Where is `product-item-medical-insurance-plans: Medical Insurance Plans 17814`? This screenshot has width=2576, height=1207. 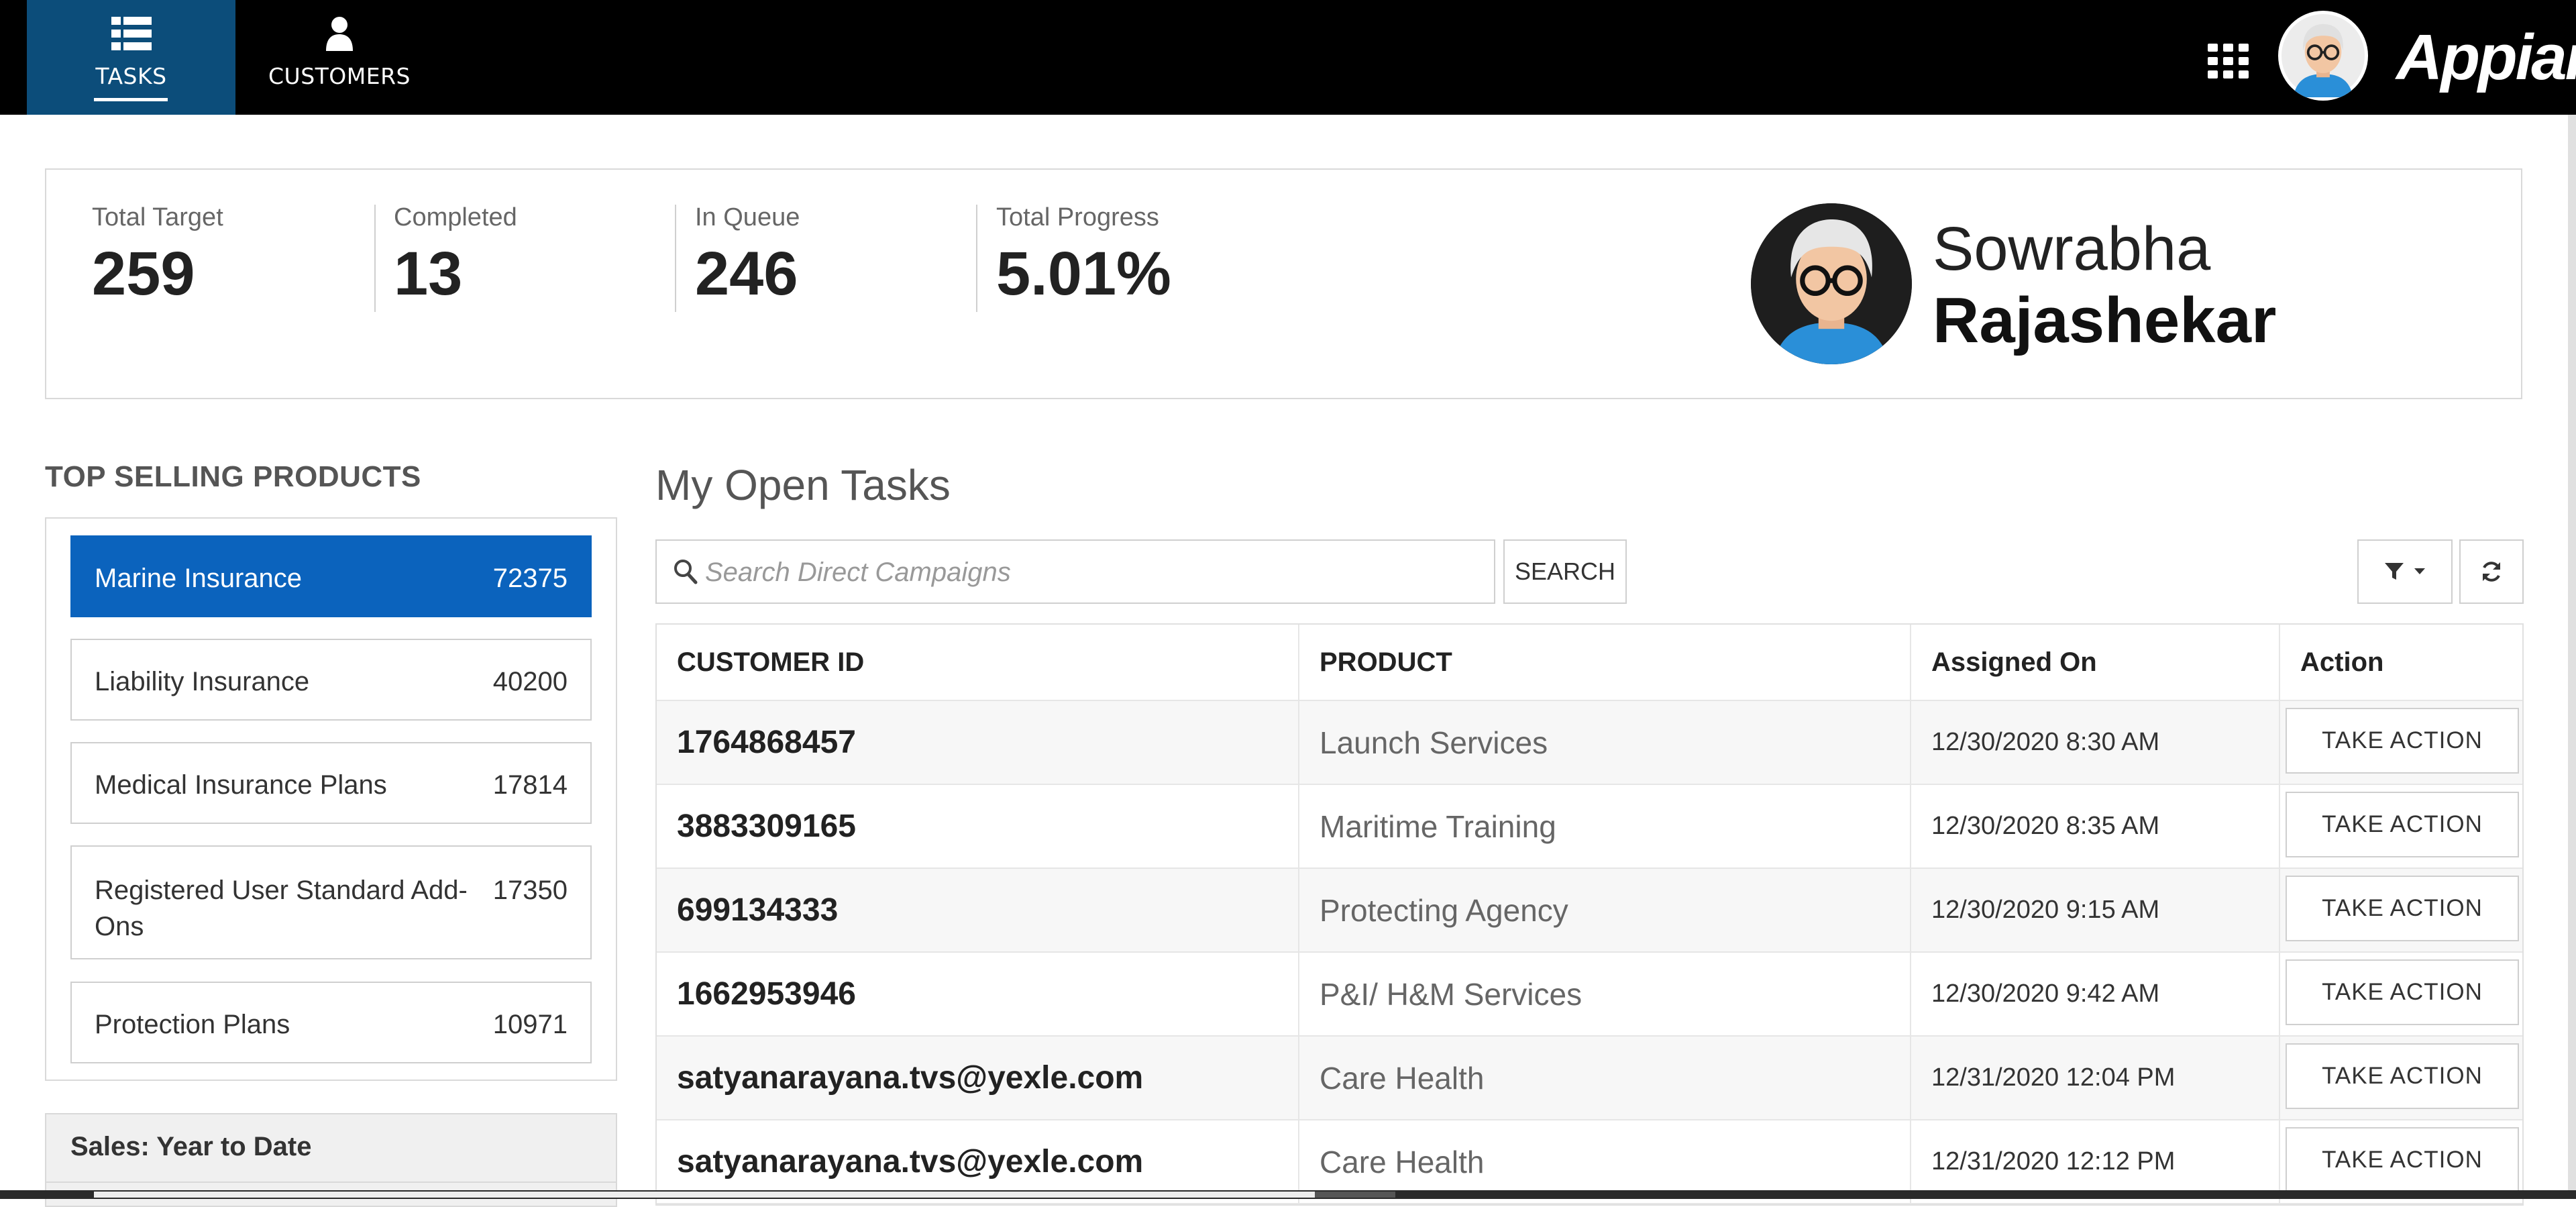 product-item-medical-insurance-plans: Medical Insurance Plans 17814 is located at coordinates (331, 783).